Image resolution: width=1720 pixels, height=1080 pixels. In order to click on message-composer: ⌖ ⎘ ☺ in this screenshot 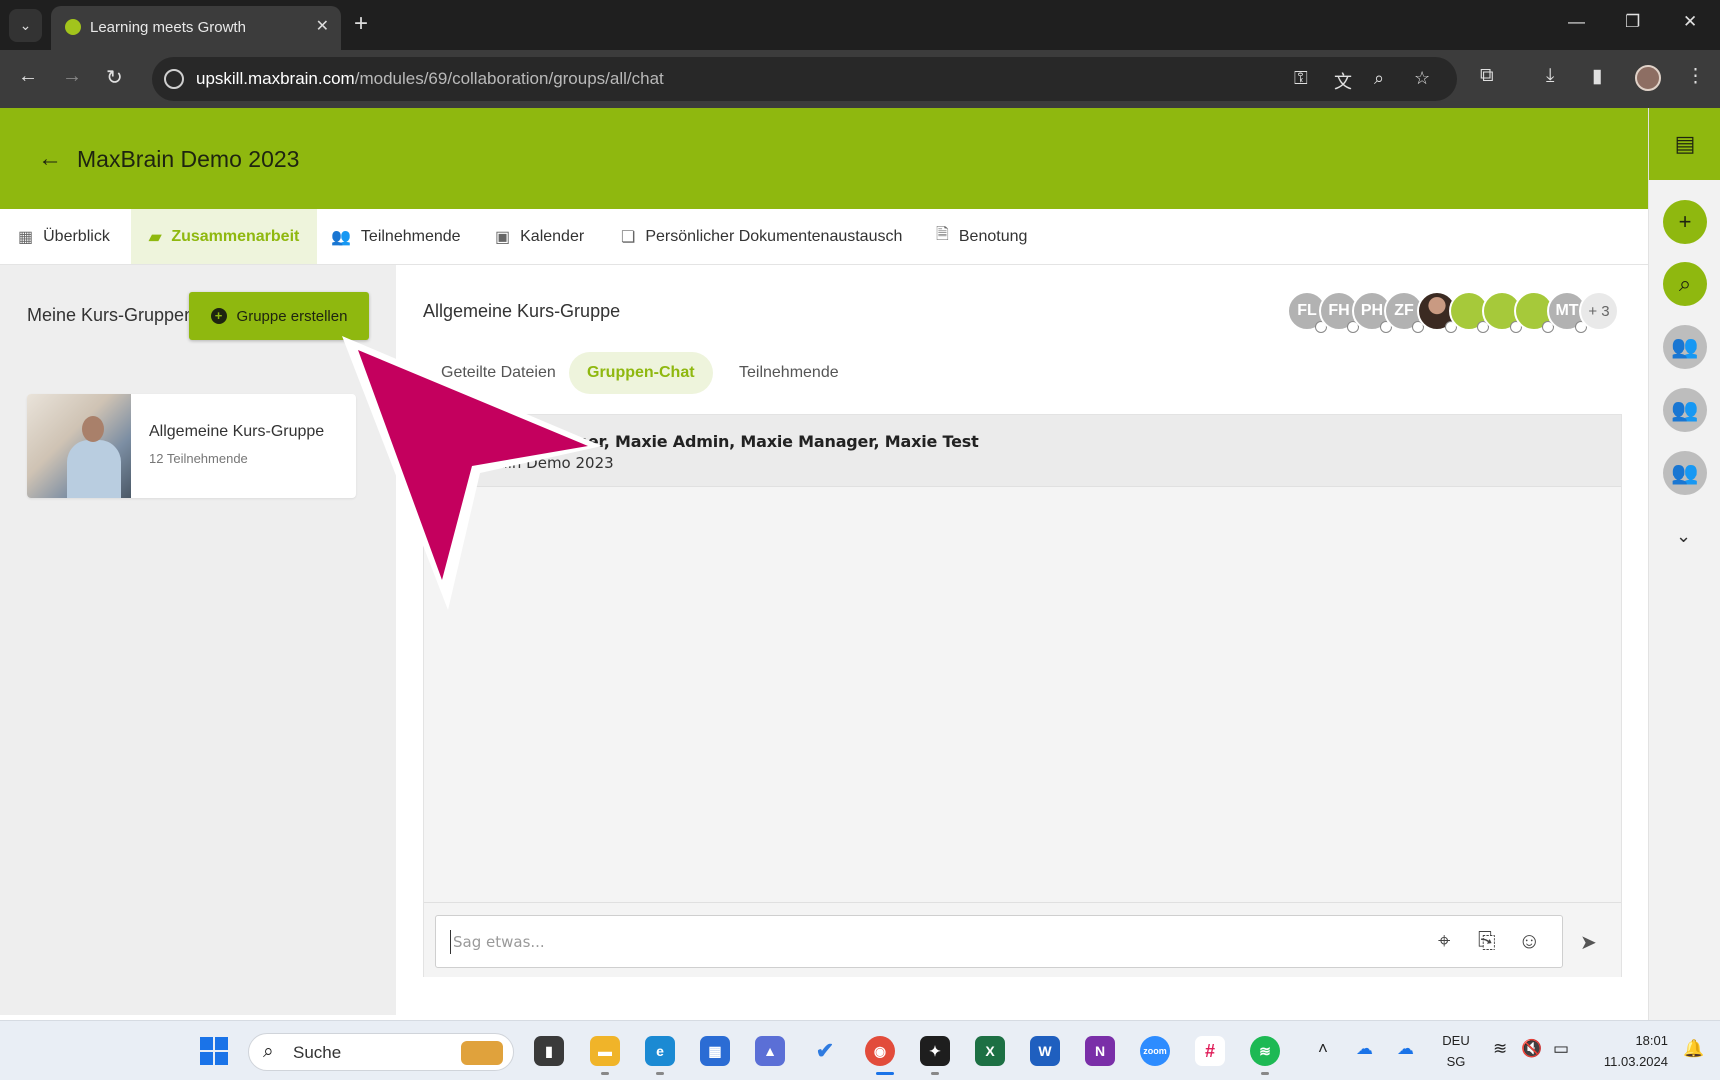, I will do `click(999, 941)`.